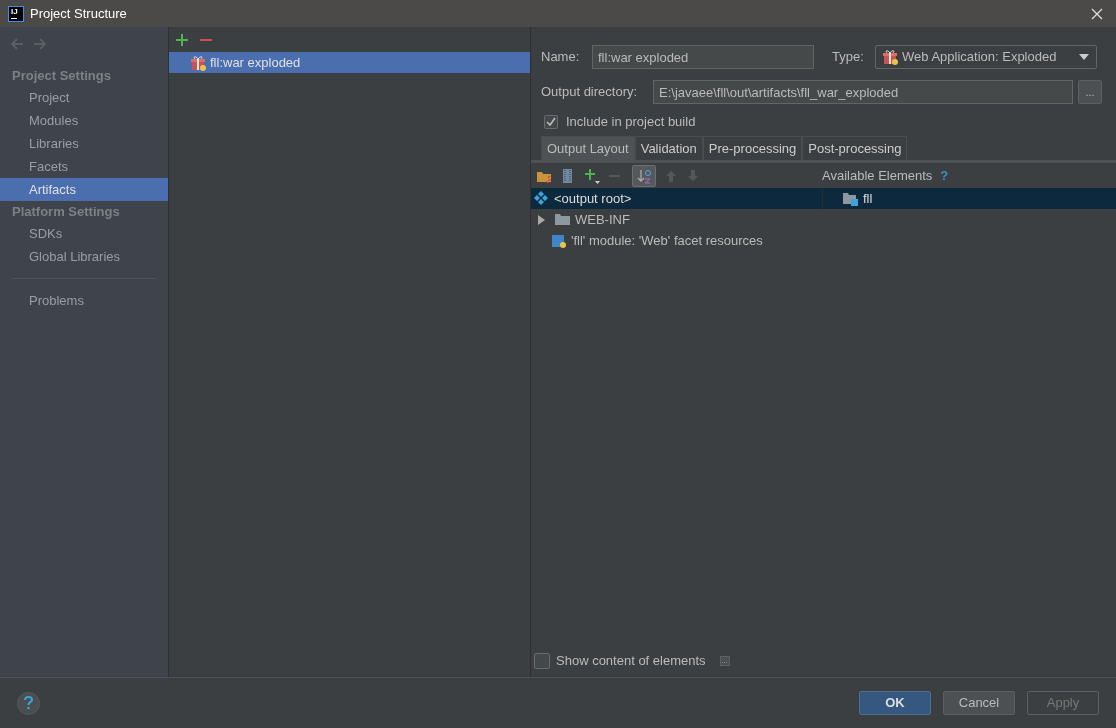  I want to click on dialog-button: OK, so click(895, 703).